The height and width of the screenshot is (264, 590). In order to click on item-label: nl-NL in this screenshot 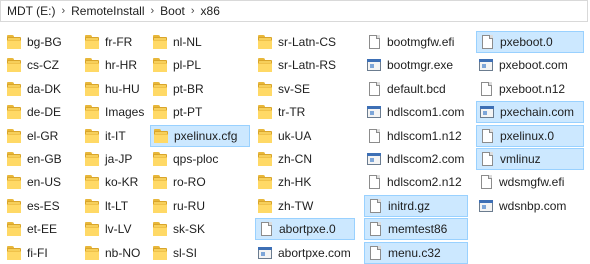, I will do `click(187, 42)`.